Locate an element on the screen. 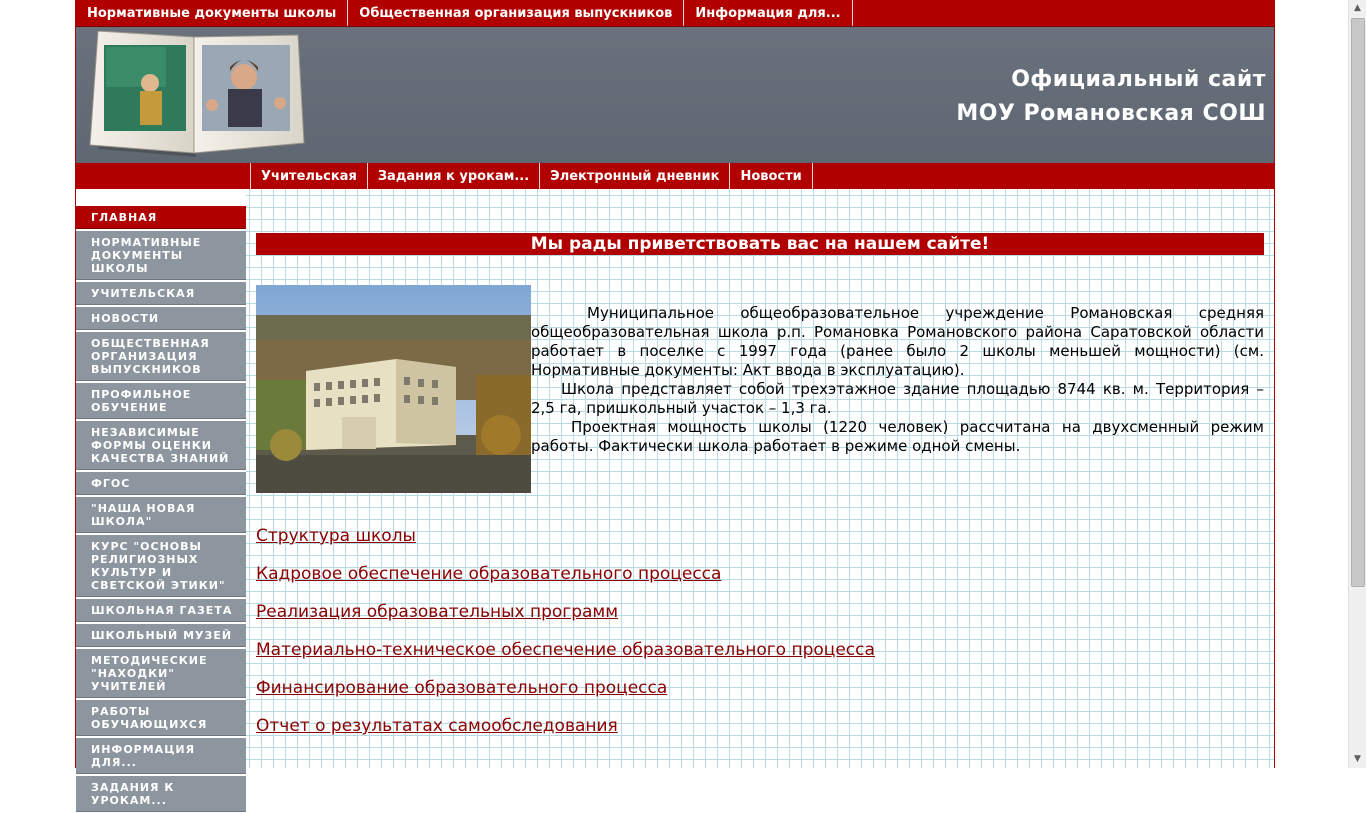  top-nav-item-alumni: Общественная организация выпускников is located at coordinates (516, 13).